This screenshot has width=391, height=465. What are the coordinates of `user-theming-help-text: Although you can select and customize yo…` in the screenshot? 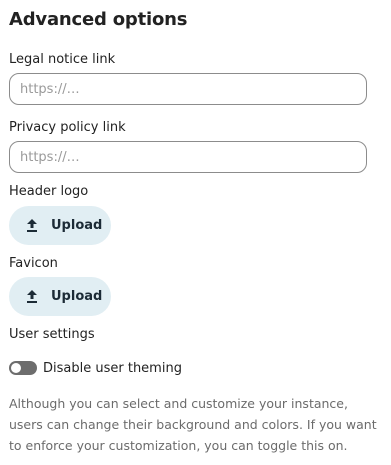 It's located at (193, 424).